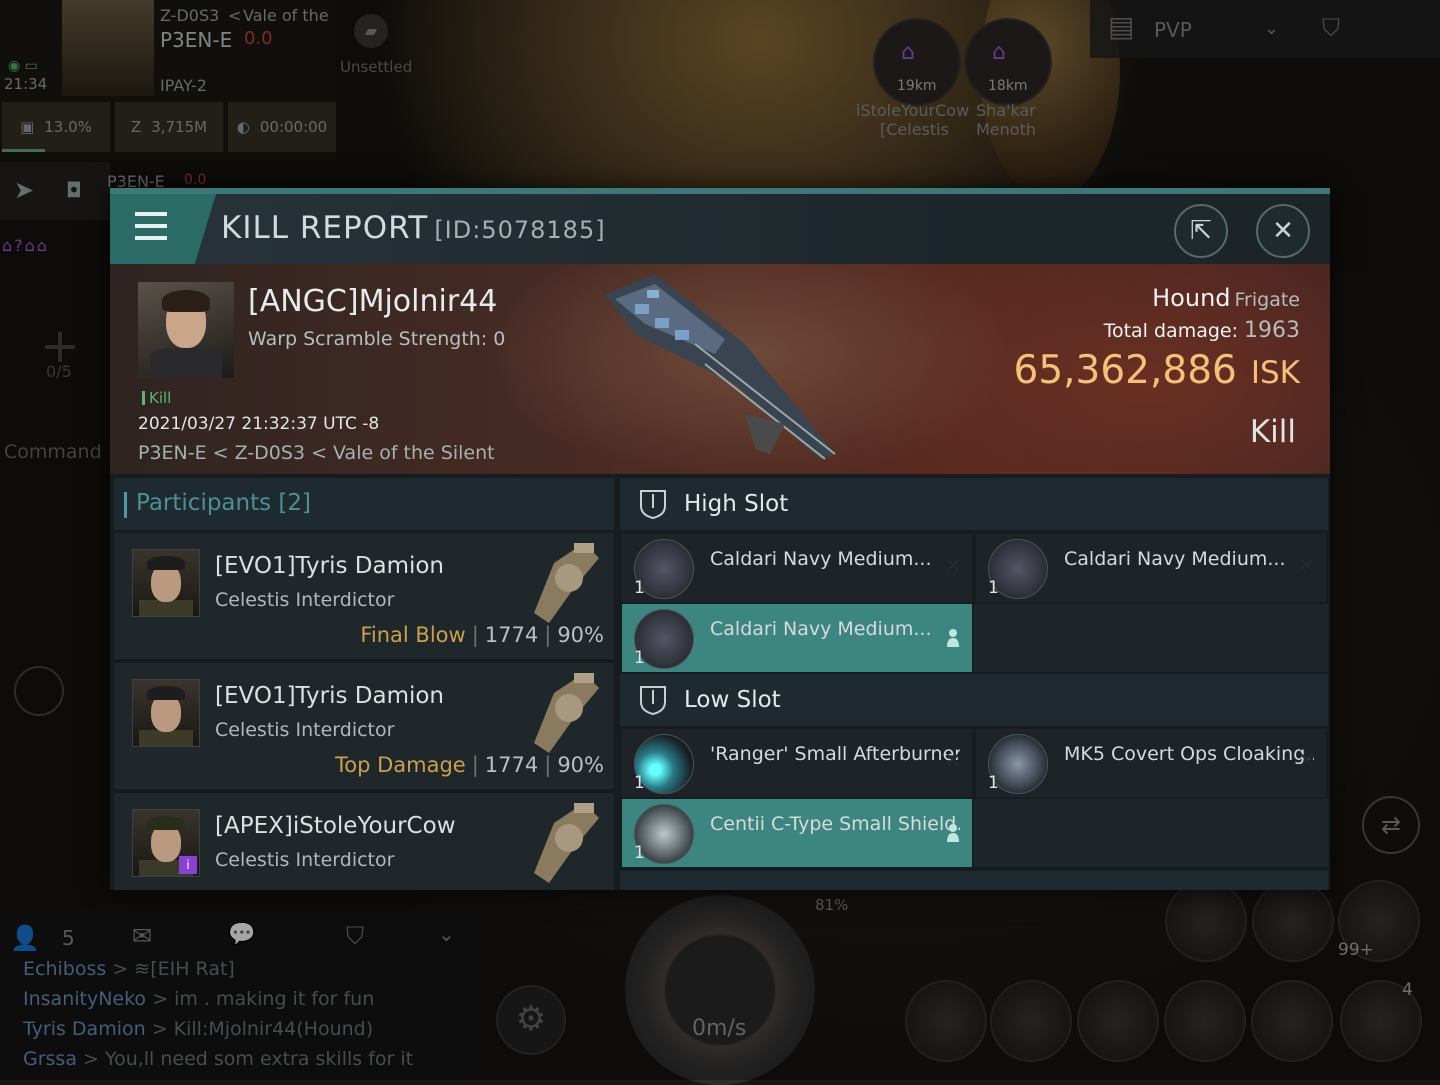 The height and width of the screenshot is (1085, 1440). I want to click on slot-item: 1 'Ranger' Small Afterburner ✕, so click(797, 763).